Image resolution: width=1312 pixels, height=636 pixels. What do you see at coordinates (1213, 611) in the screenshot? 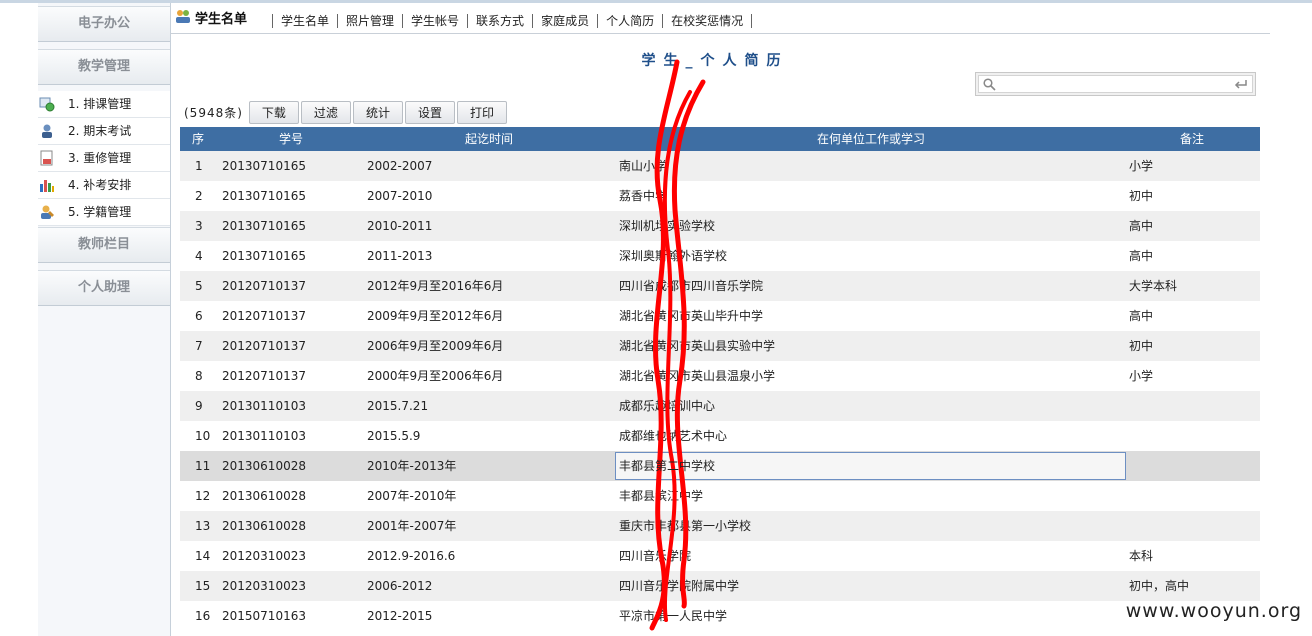
I see `watermark: www.wooyun.org` at bounding box center [1213, 611].